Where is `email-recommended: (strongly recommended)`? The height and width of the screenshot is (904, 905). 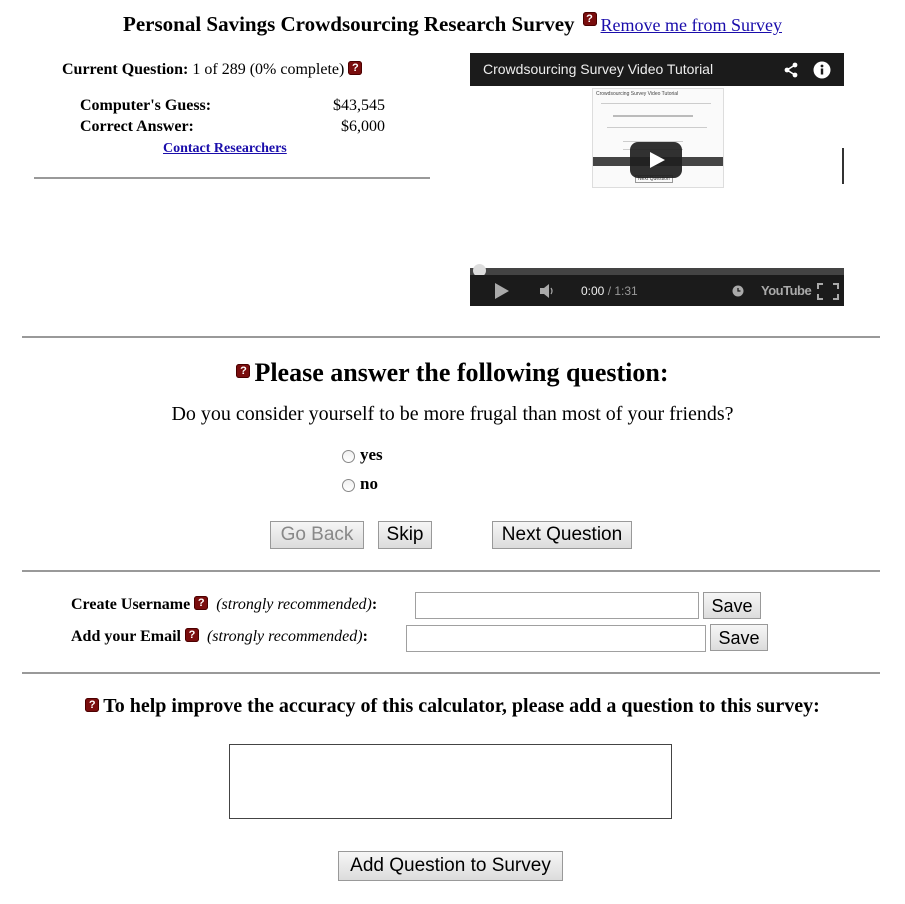 email-recommended: (strongly recommended) is located at coordinates (284, 636).